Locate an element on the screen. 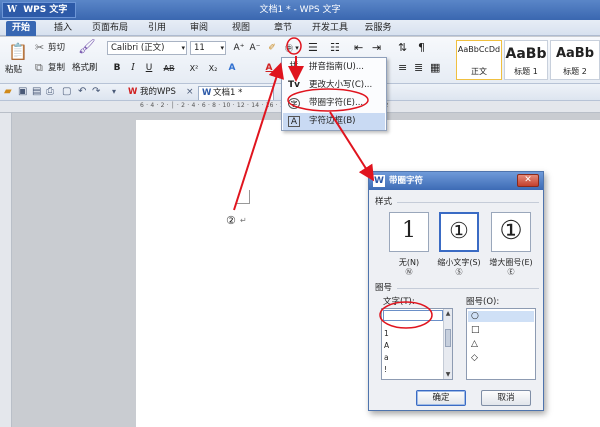 The height and width of the screenshot is (427, 600). decrease-indent-icon: ⇤ is located at coordinates (358, 48).